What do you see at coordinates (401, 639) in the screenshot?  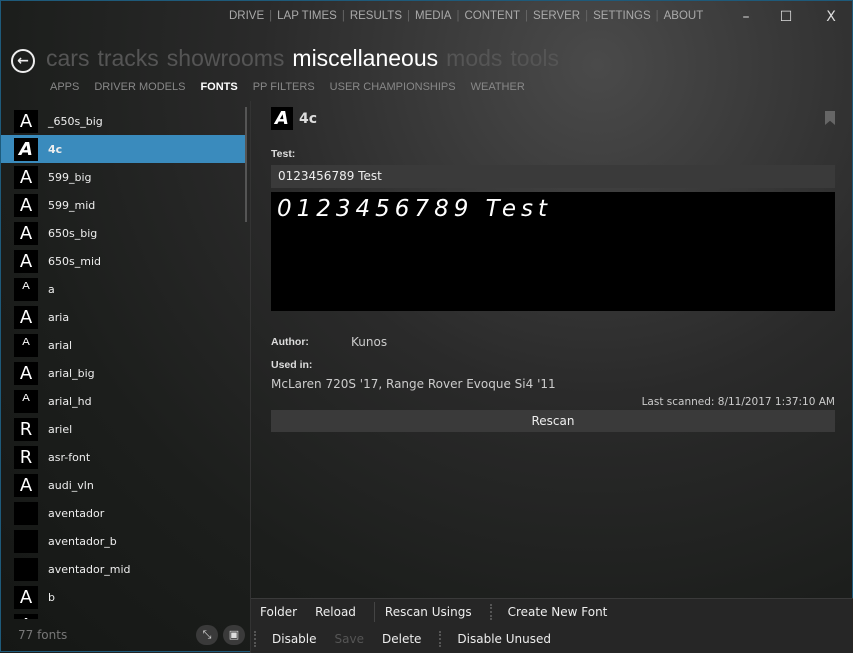 I see `delete-button: Delete` at bounding box center [401, 639].